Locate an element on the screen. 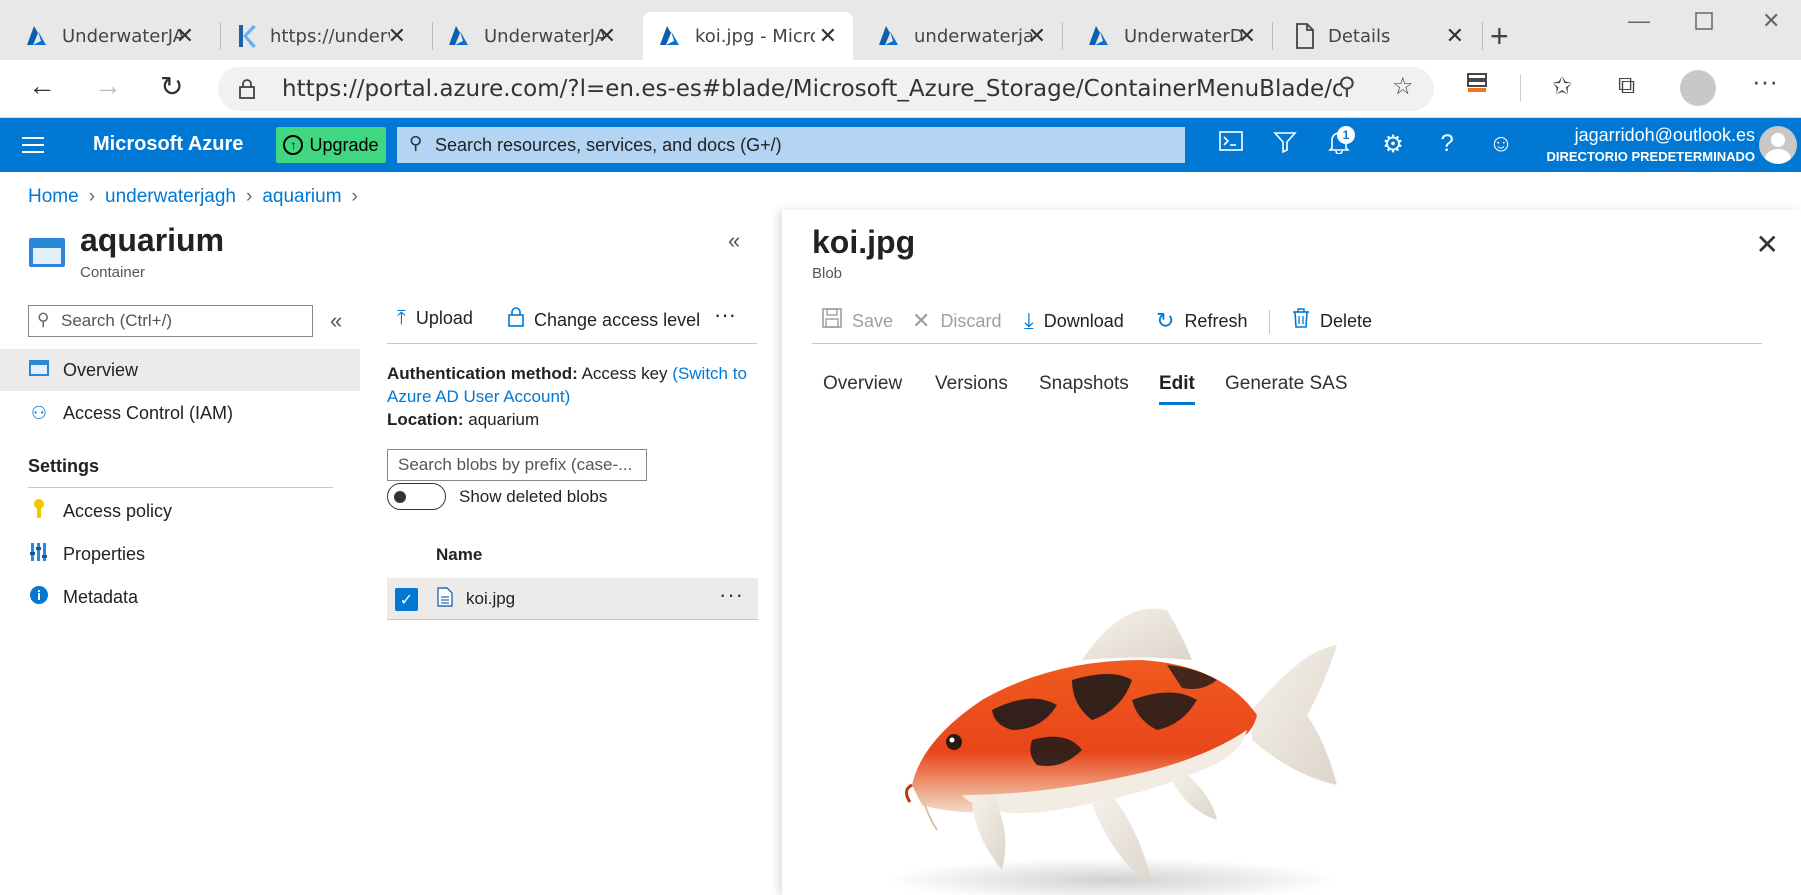  download-button: ⤓ Download is located at coordinates (1074, 321).